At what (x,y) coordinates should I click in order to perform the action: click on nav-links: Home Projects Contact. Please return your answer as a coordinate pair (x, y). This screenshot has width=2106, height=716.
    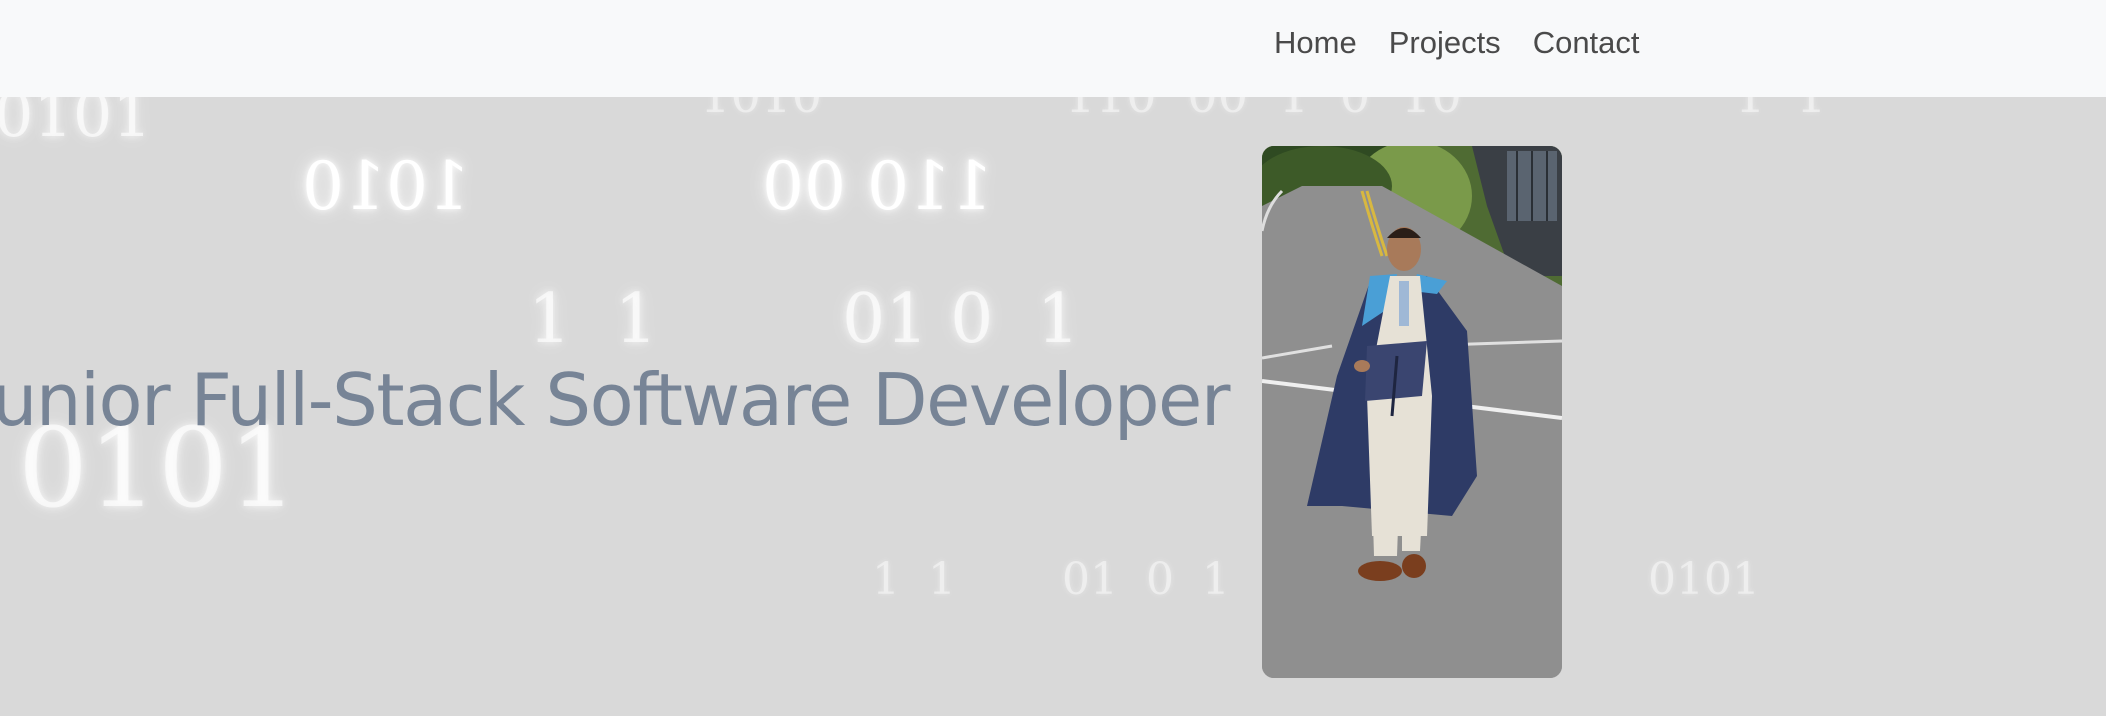
    Looking at the image, I should click on (1473, 43).